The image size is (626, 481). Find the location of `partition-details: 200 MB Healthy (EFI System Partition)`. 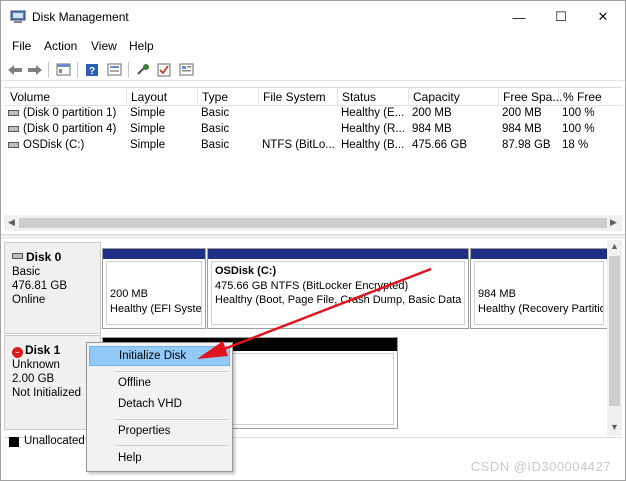

partition-details: 200 MB Healthy (EFI System Partition) is located at coordinates (154, 293).